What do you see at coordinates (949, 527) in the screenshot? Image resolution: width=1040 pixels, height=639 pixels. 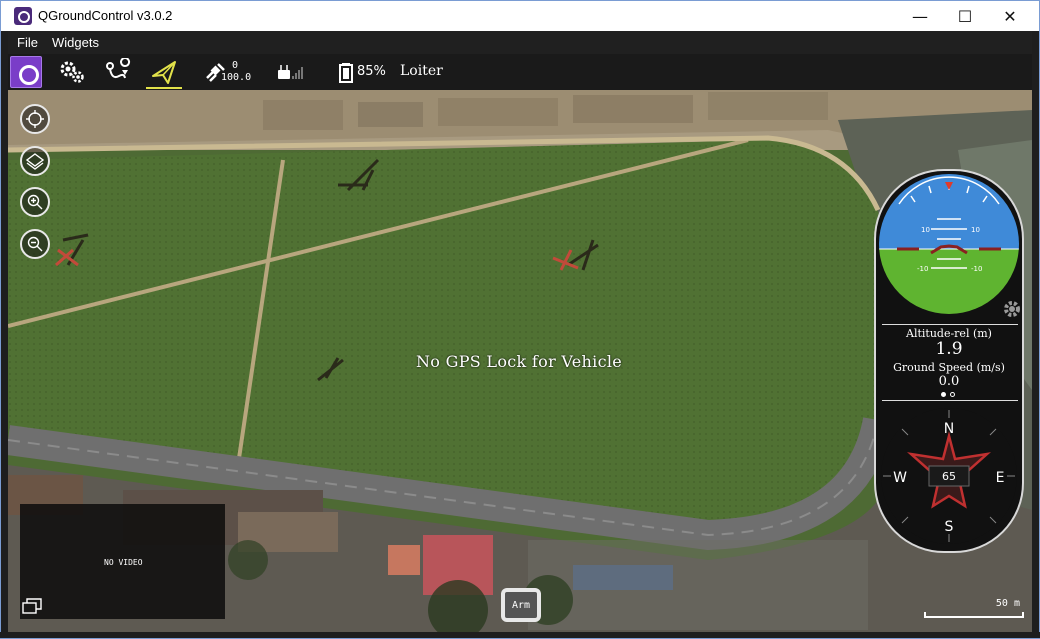 I see `compass-south: S` at bounding box center [949, 527].